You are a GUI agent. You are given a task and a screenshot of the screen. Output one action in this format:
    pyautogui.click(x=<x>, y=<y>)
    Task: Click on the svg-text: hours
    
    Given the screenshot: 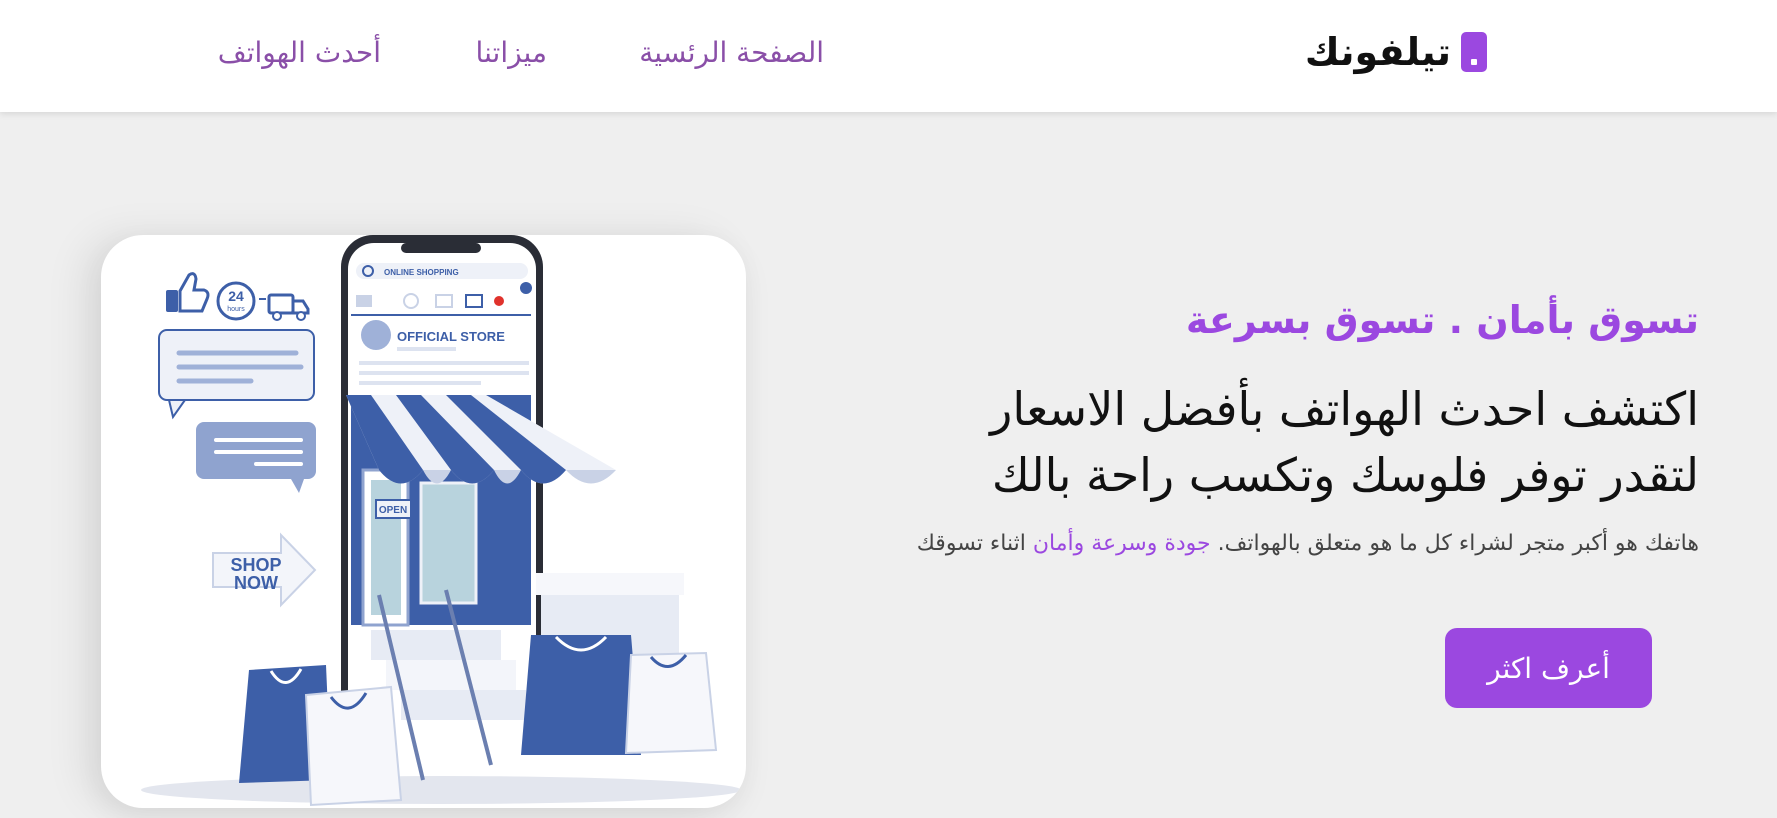 What is the action you would take?
    pyautogui.click(x=236, y=309)
    